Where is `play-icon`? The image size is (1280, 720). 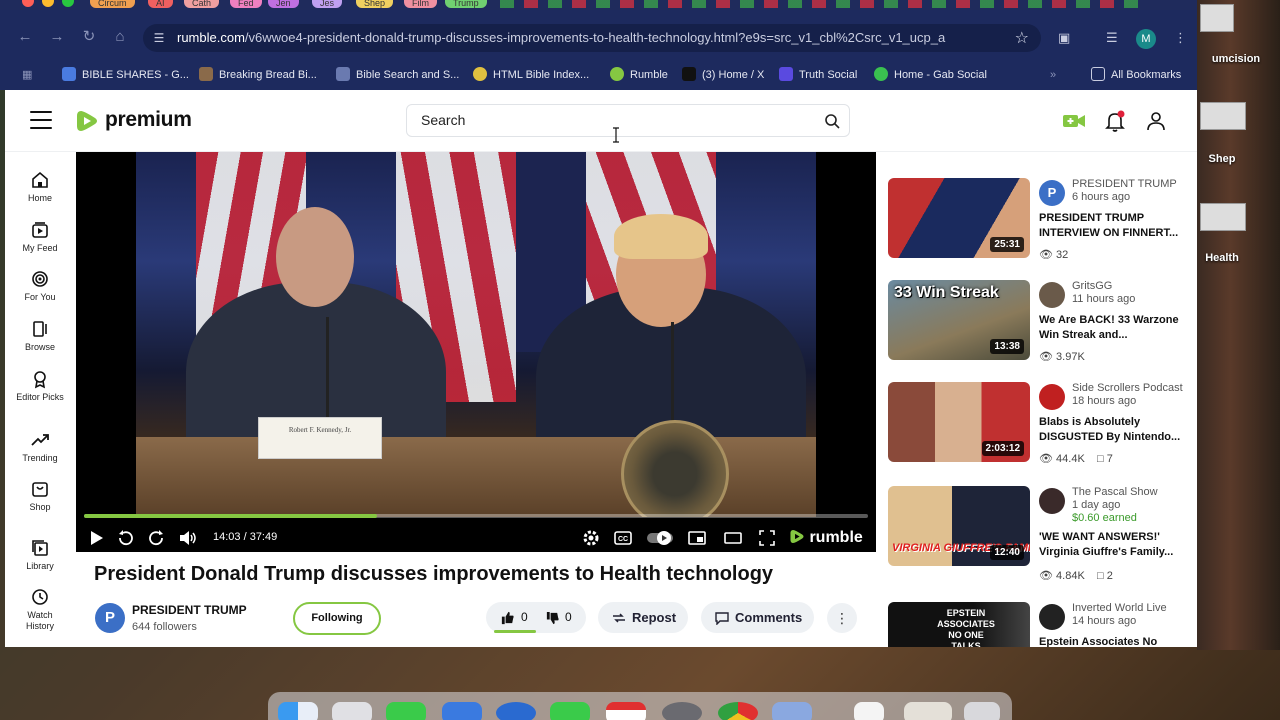
play-icon is located at coordinates (96, 538).